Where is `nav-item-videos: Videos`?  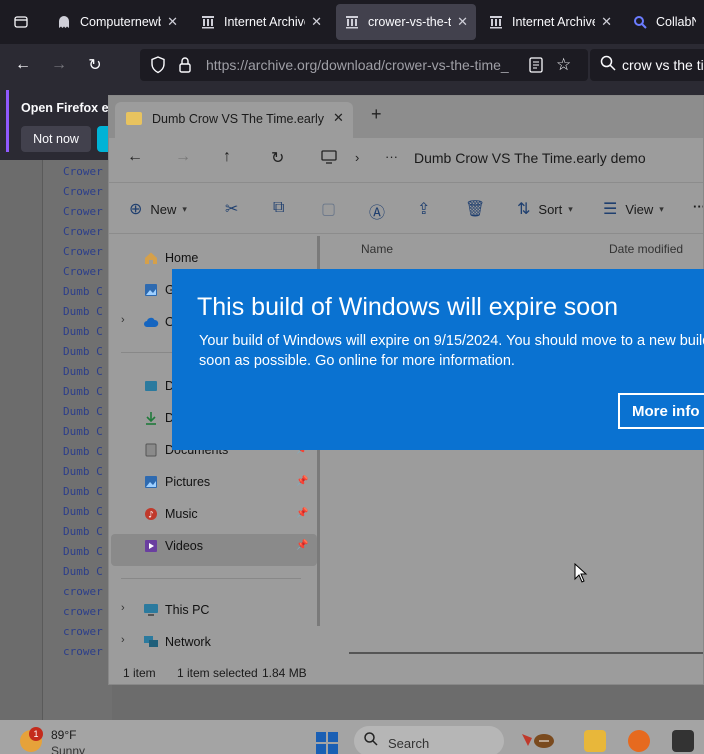 nav-item-videos: Videos is located at coordinates (173, 546).